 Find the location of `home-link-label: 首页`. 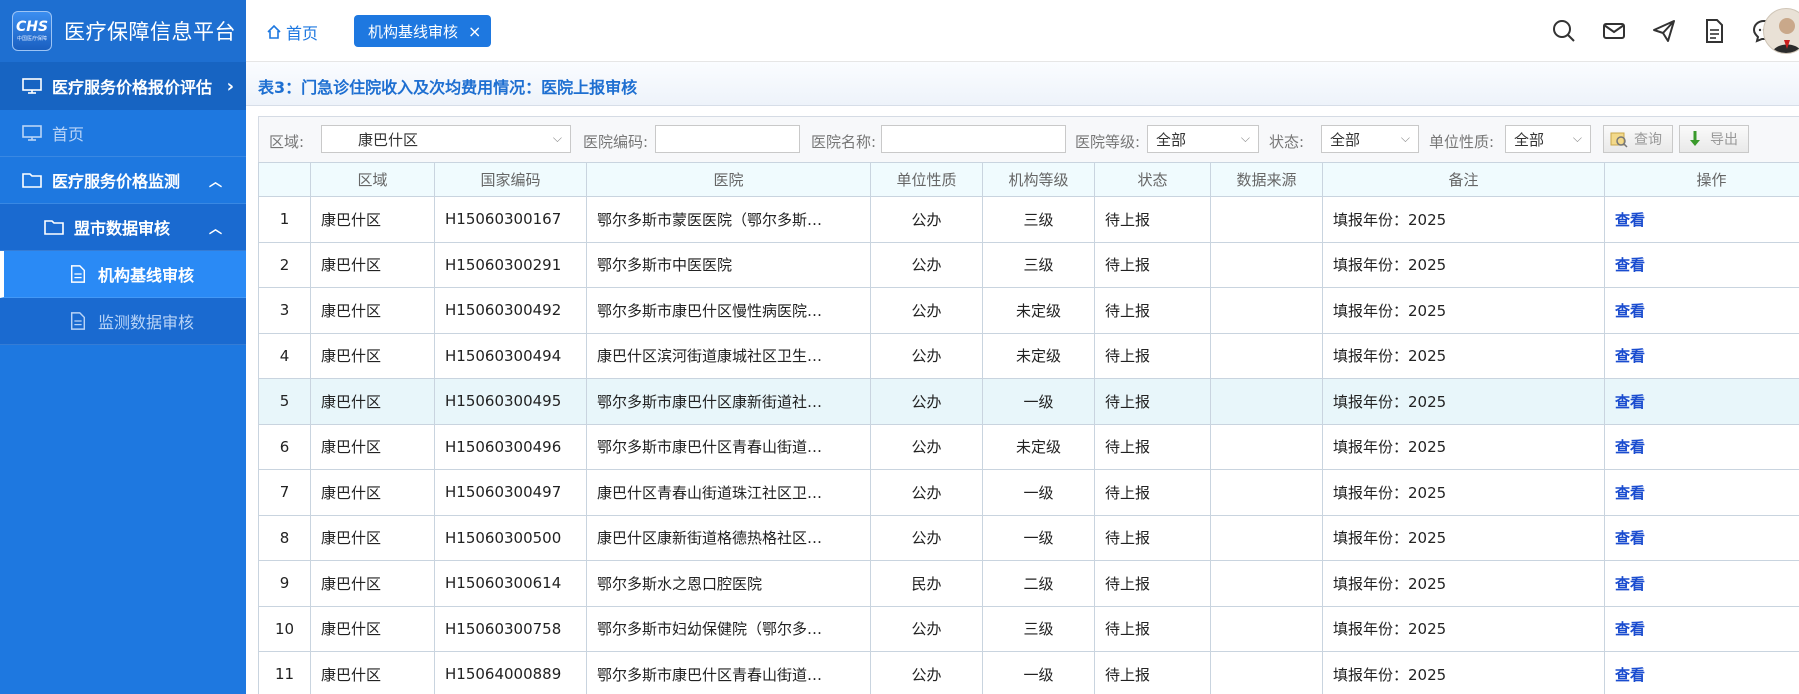

home-link-label: 首页 is located at coordinates (302, 33).